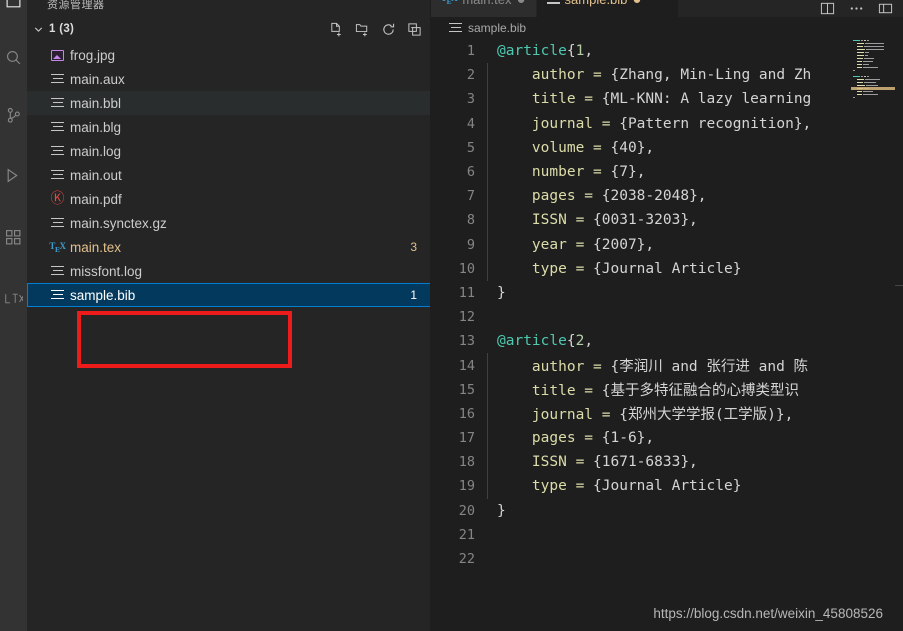  I want to click on code-line: 3 title = {ML-KNN: A lazy learning, so click(667, 99).